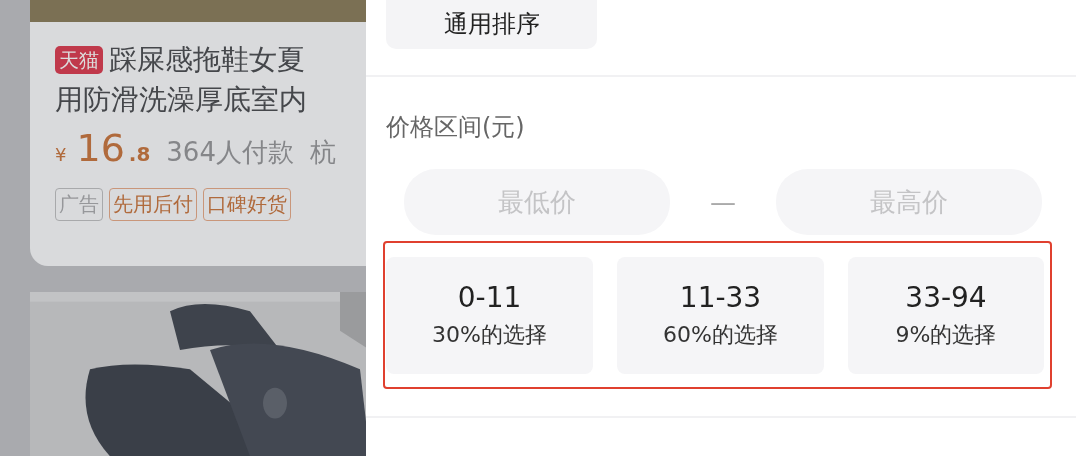 The width and height of the screenshot is (1076, 456). Describe the element at coordinates (489, 315) in the screenshot. I see `price-range-option: 0-11 30%的选择` at that location.